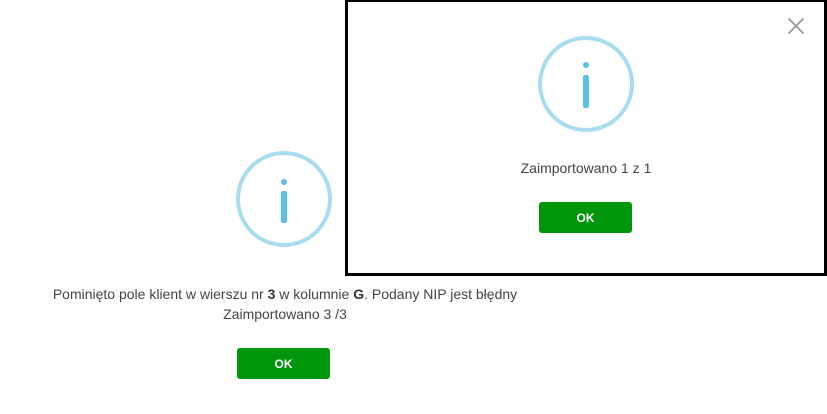  What do you see at coordinates (796, 26) in the screenshot?
I see `close-icon` at bounding box center [796, 26].